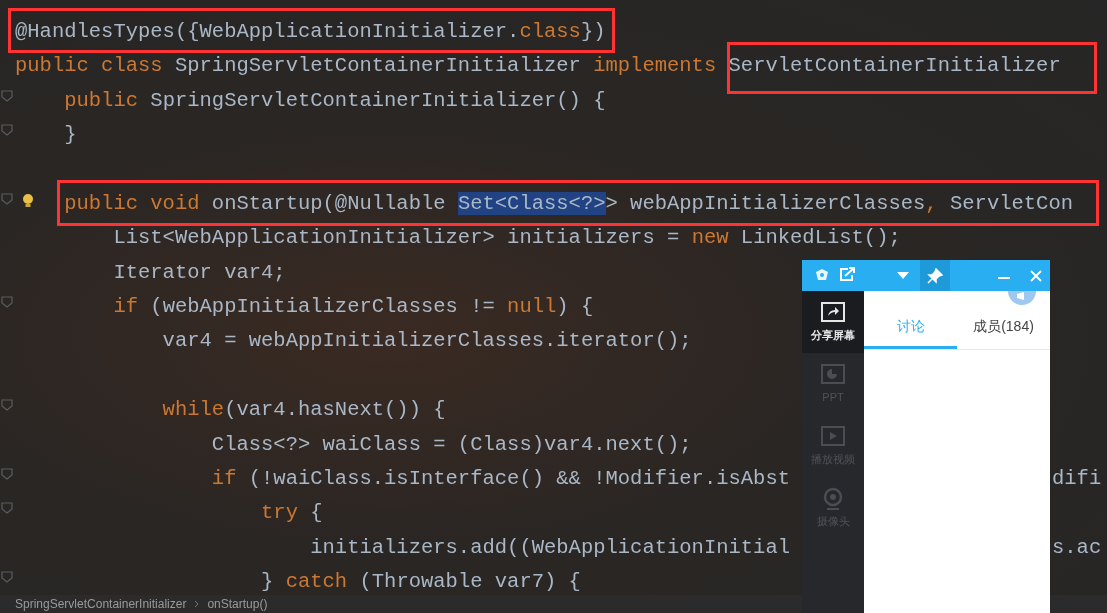 This screenshot has height=613, width=1107. I want to click on code-line: List<WebApplicationInitializer> initializers = new LinkedList();, so click(506, 238).